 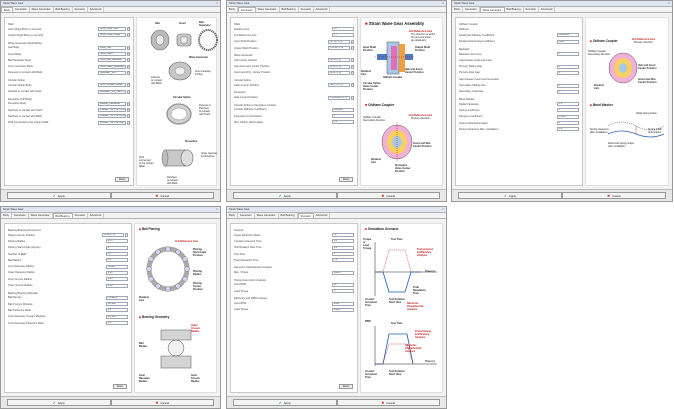 I want to click on row-input: FEBody_Flexspline, so click(x=112, y=103).